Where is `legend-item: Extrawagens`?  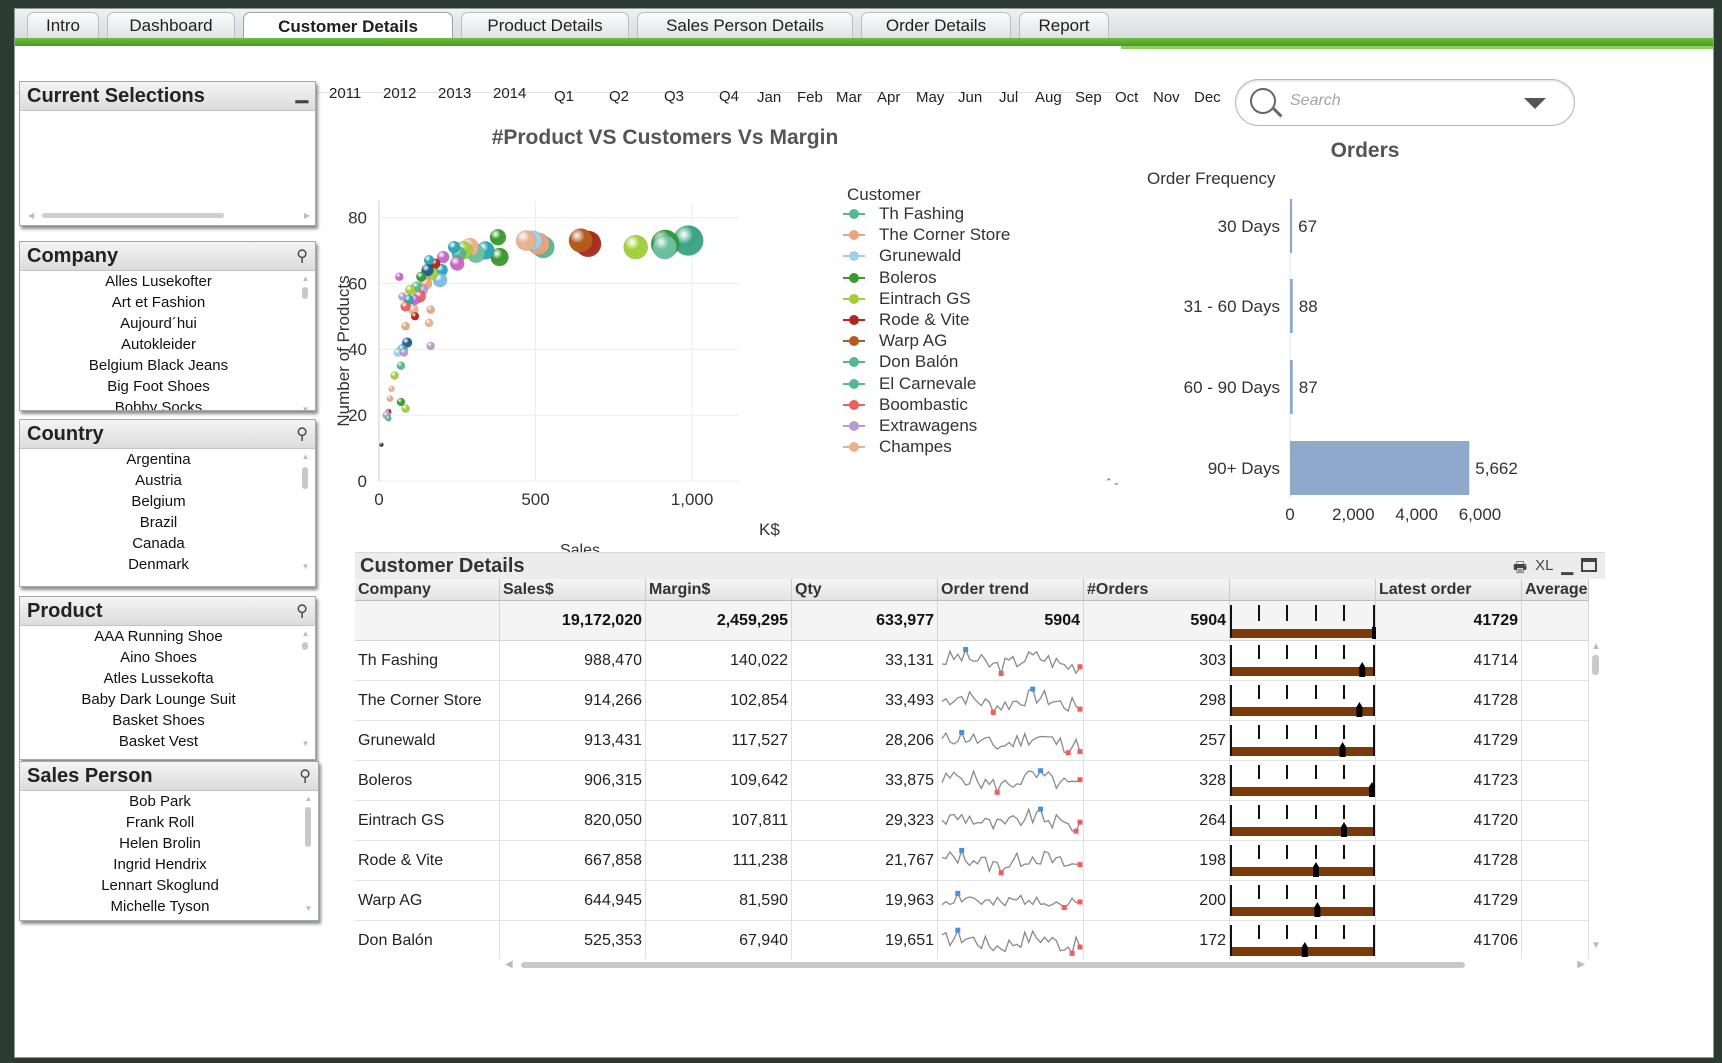 legend-item: Extrawagens is located at coordinates (910, 426).